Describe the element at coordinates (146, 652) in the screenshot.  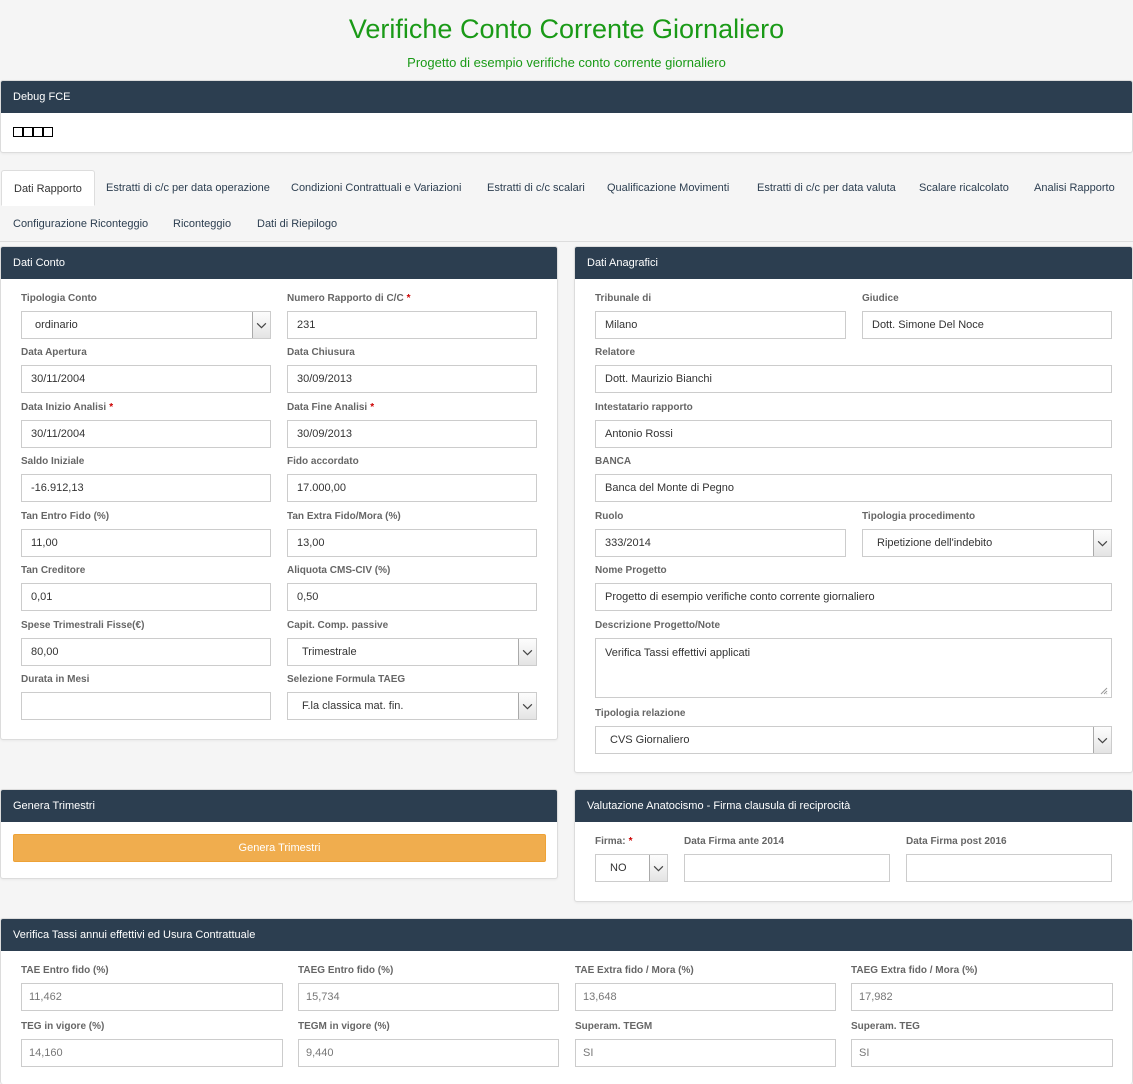
I see `spese-input: 80,00` at that location.